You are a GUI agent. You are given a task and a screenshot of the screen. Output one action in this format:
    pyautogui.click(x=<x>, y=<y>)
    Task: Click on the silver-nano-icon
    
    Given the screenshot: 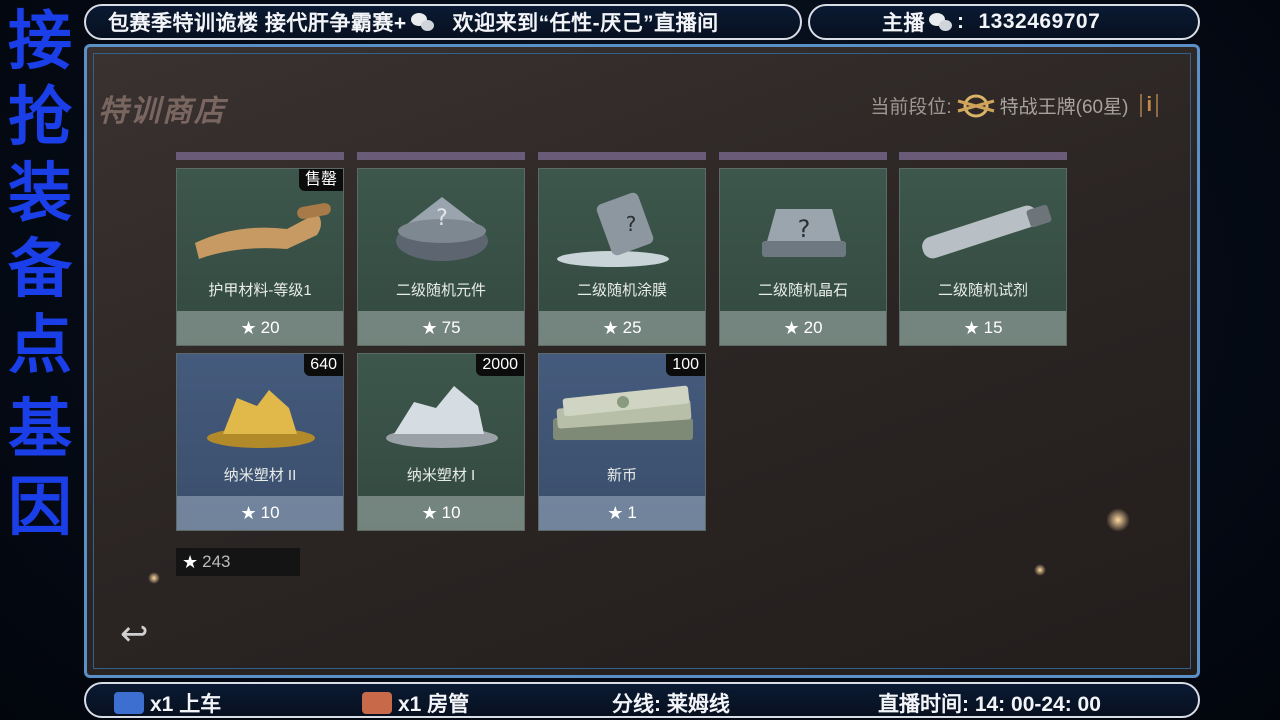 What is the action you would take?
    pyautogui.click(x=441, y=413)
    